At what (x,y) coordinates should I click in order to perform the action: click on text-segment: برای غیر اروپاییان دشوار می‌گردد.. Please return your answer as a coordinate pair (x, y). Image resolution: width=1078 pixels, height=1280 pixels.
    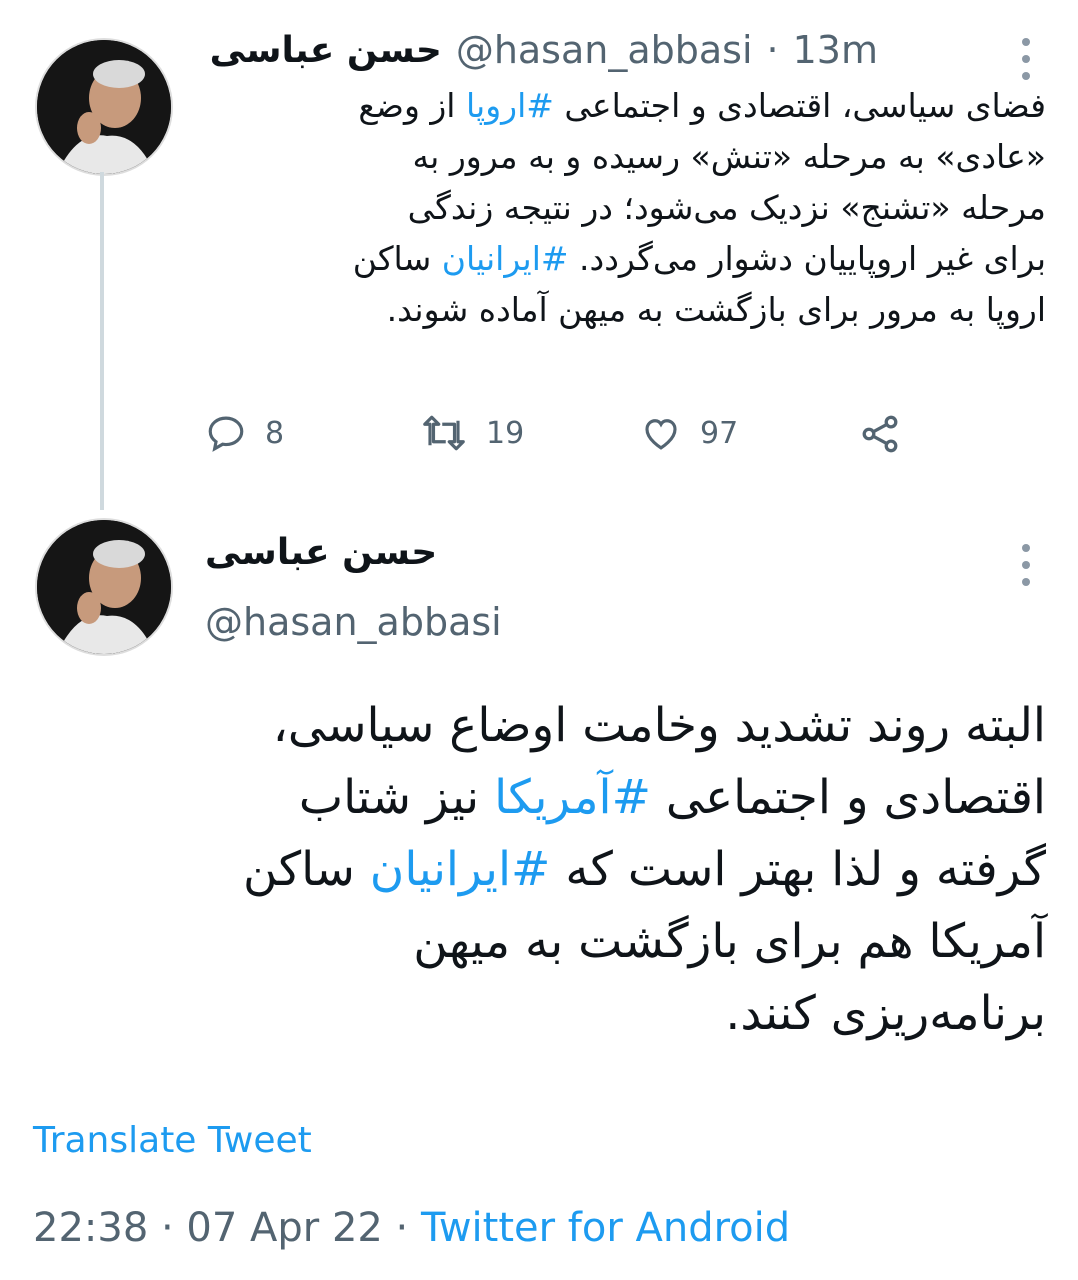
    Looking at the image, I should click on (807, 258).